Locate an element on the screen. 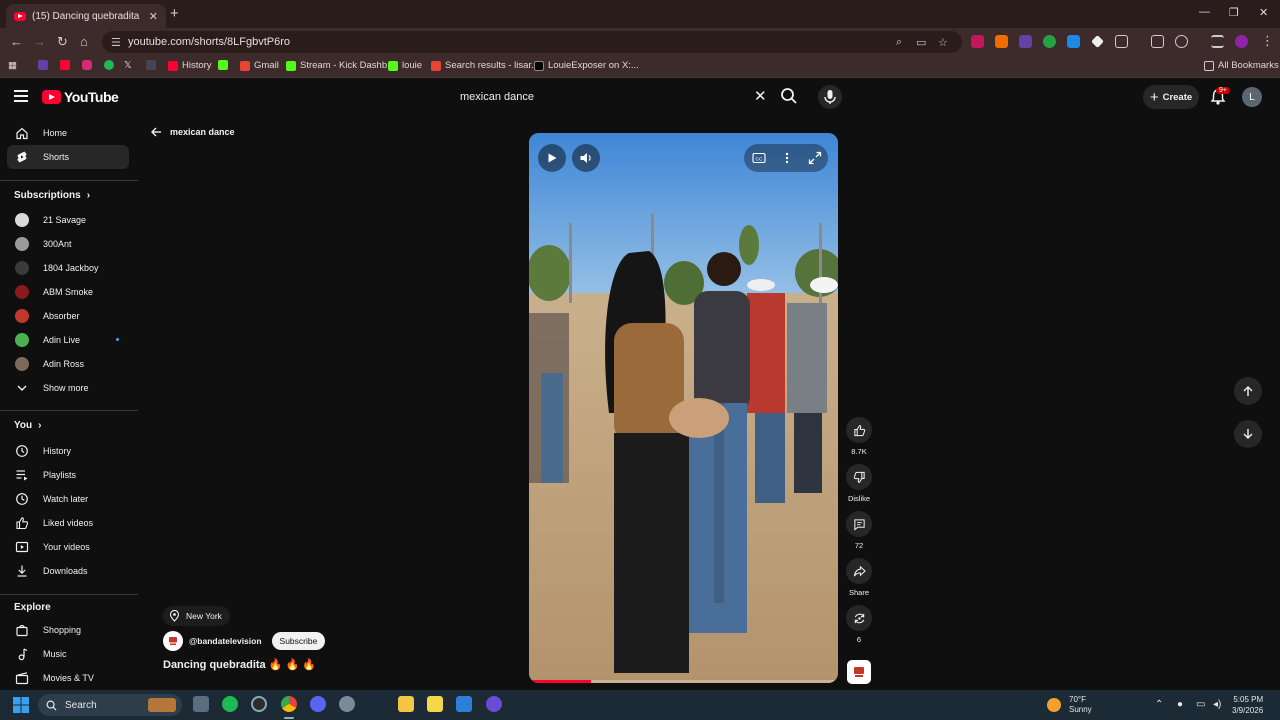 The image size is (1280, 720). extensions-puzzle-icon is located at coordinates (1121, 41).